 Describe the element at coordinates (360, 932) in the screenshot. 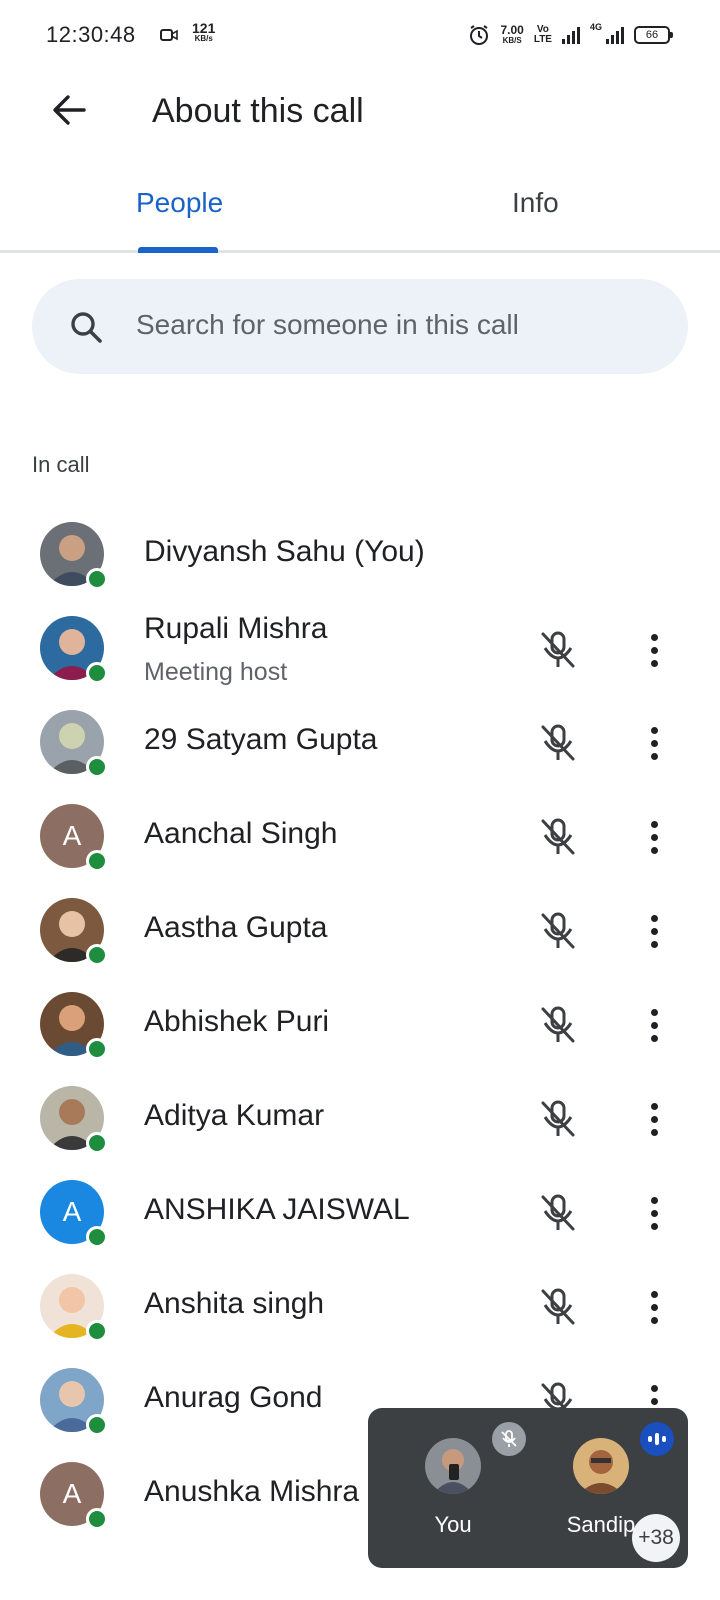

I see `participant-row: Aastha Gupta` at that location.